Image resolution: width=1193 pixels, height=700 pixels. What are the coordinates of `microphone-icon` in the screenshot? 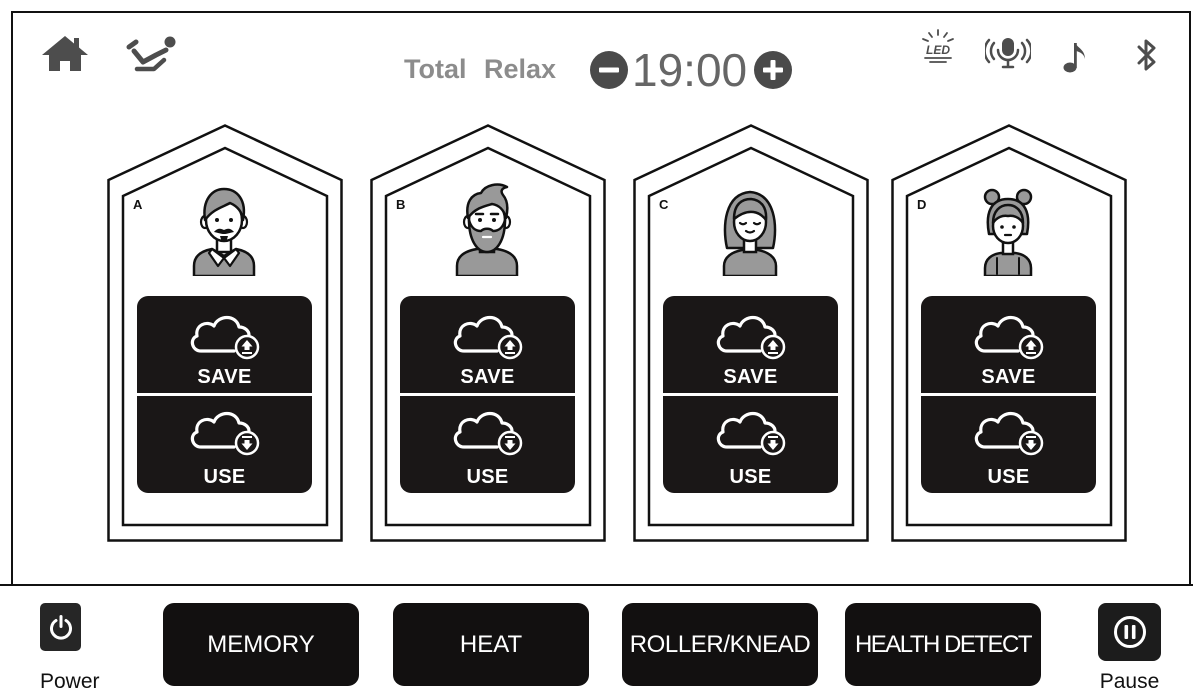 It's located at (1008, 53).